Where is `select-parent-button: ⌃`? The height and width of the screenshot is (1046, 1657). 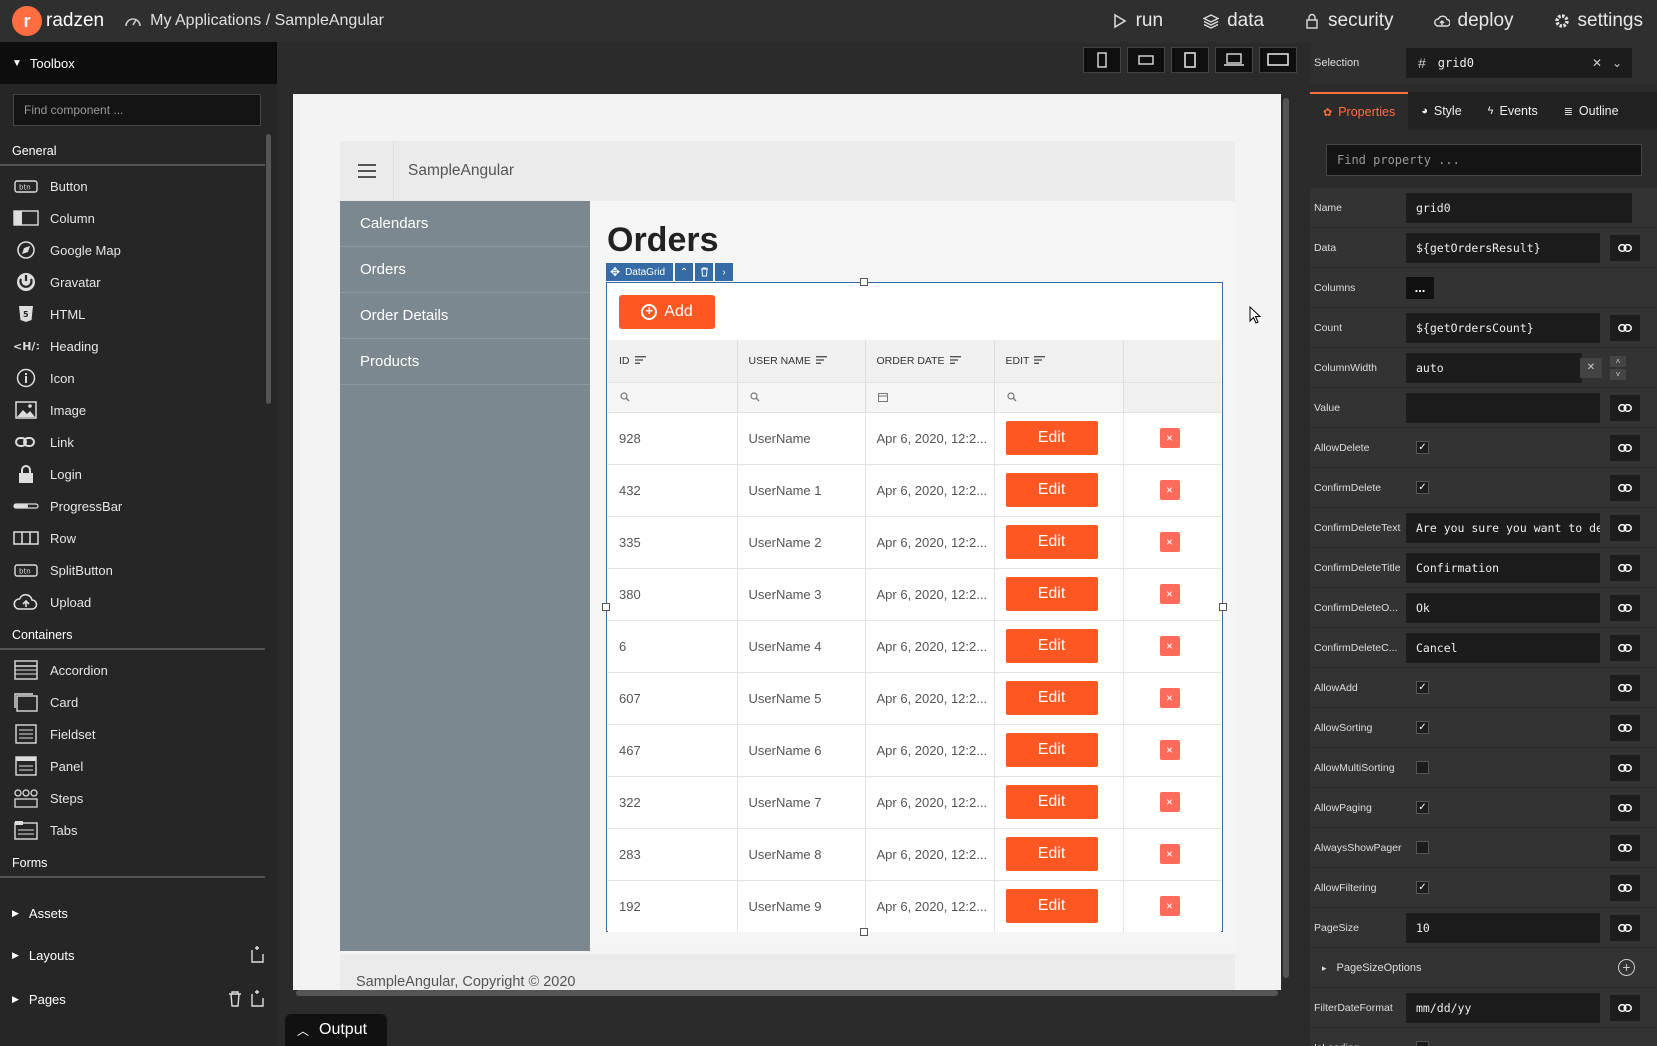
select-parent-button: ⌃ is located at coordinates (684, 272).